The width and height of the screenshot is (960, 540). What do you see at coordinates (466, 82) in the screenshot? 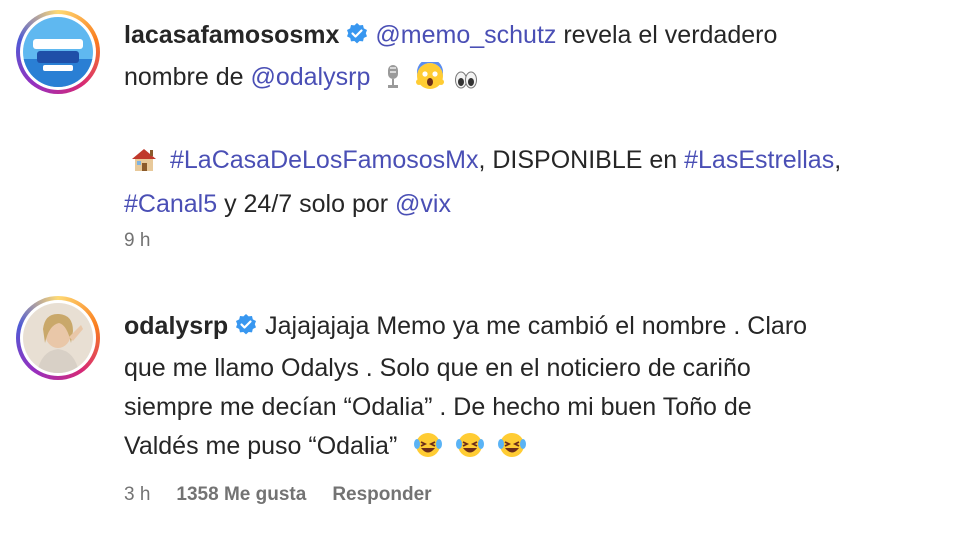
I see `eyes-emoji-icon` at bounding box center [466, 82].